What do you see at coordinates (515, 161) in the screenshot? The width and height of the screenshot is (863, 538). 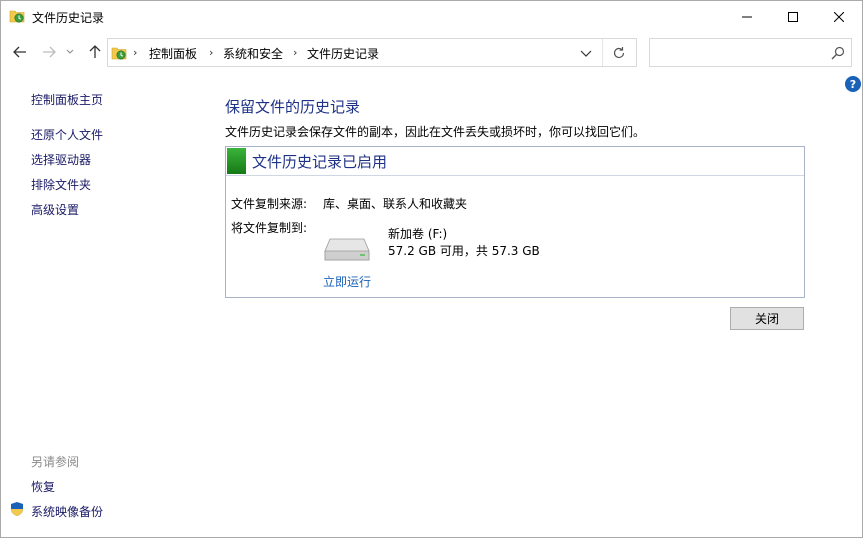 I see `panel-header: 文件历史记录已启用` at bounding box center [515, 161].